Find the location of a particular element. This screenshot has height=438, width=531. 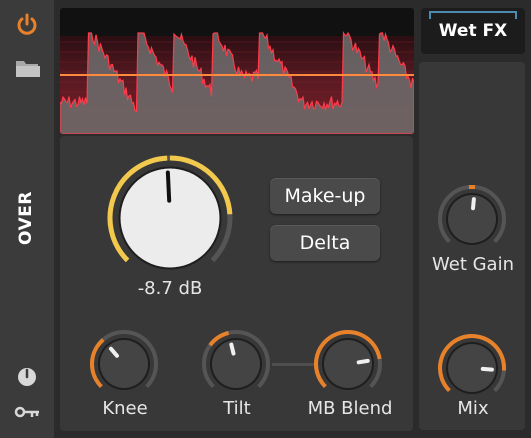

makeup-button: Make-up is located at coordinates (325, 196).